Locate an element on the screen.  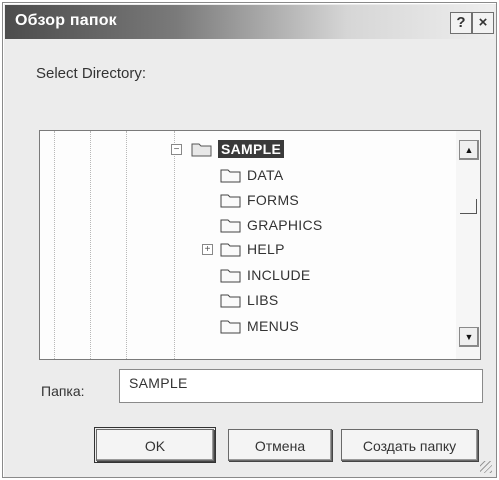
tree-node-label: LIBS is located at coordinates (263, 300).